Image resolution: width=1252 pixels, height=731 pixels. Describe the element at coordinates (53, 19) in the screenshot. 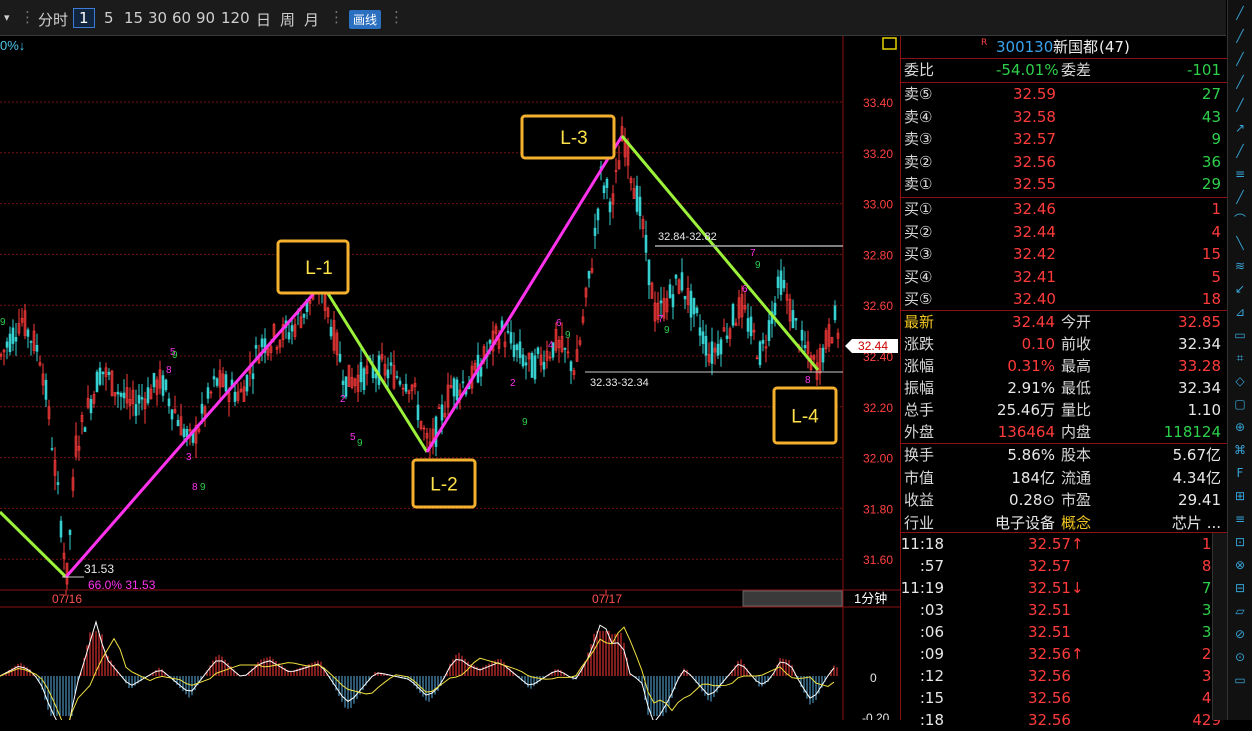

I see `period-intraday: 分时` at that location.